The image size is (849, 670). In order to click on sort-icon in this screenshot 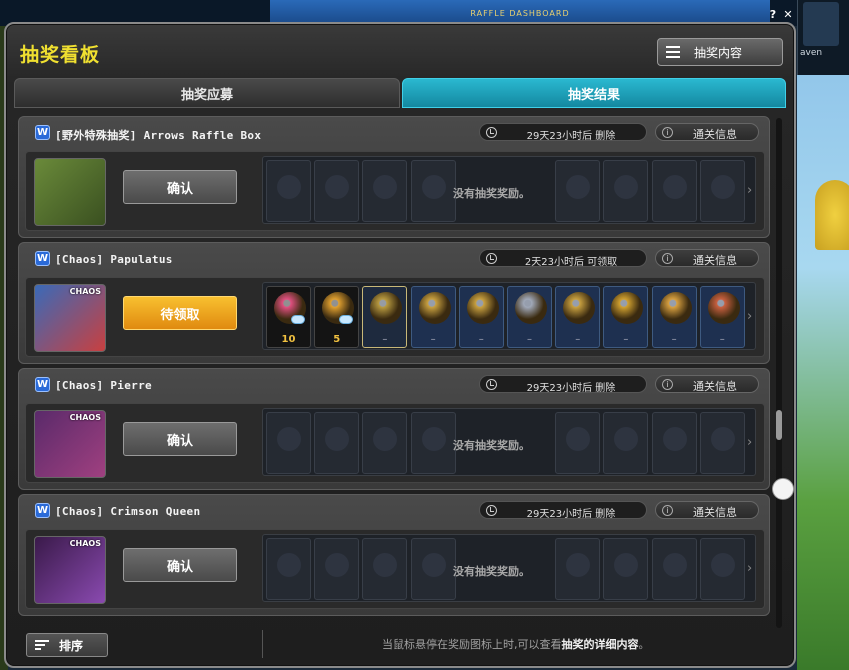, I will do `click(42, 645)`.